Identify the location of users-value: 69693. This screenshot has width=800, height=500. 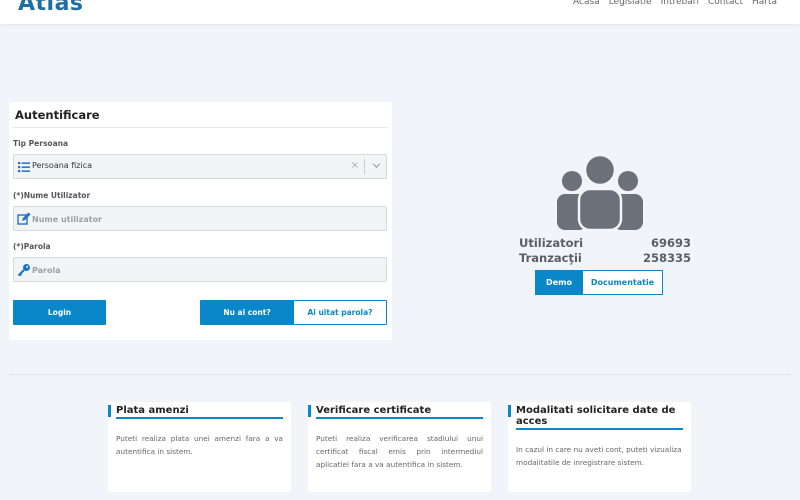
(670, 243).